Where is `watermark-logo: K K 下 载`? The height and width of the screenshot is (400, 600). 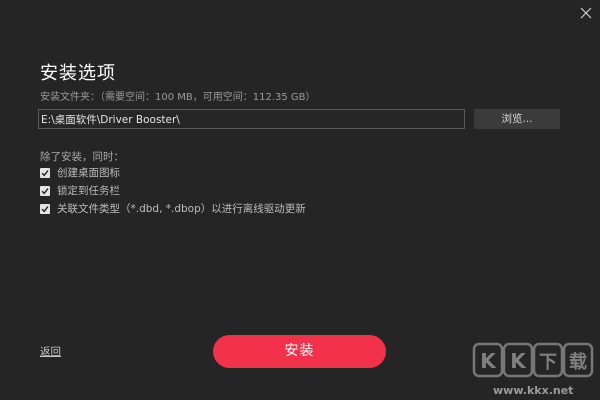 watermark-logo: K K 下 载 is located at coordinates (533, 360).